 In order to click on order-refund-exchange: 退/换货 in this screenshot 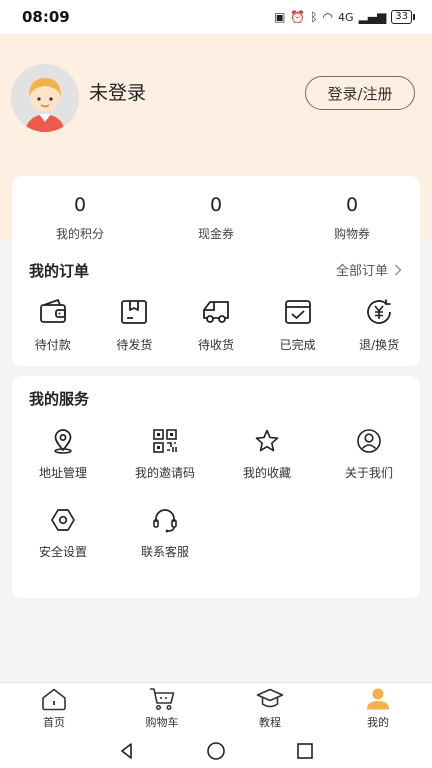, I will do `click(379, 325)`.